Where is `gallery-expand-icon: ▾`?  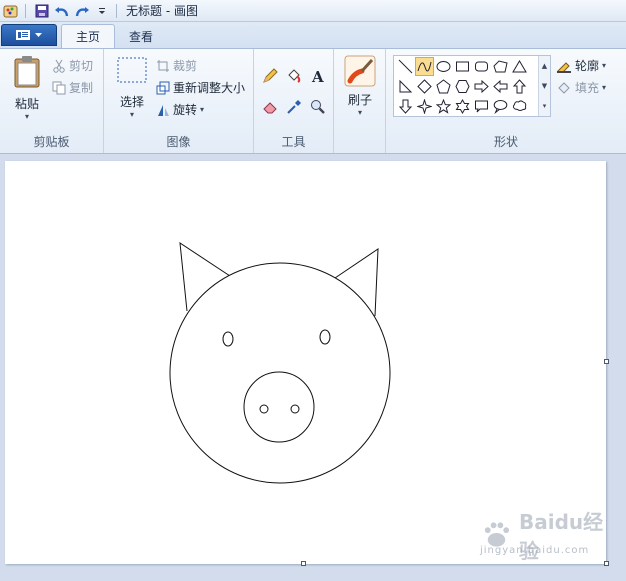
gallery-expand-icon: ▾ is located at coordinates (545, 106).